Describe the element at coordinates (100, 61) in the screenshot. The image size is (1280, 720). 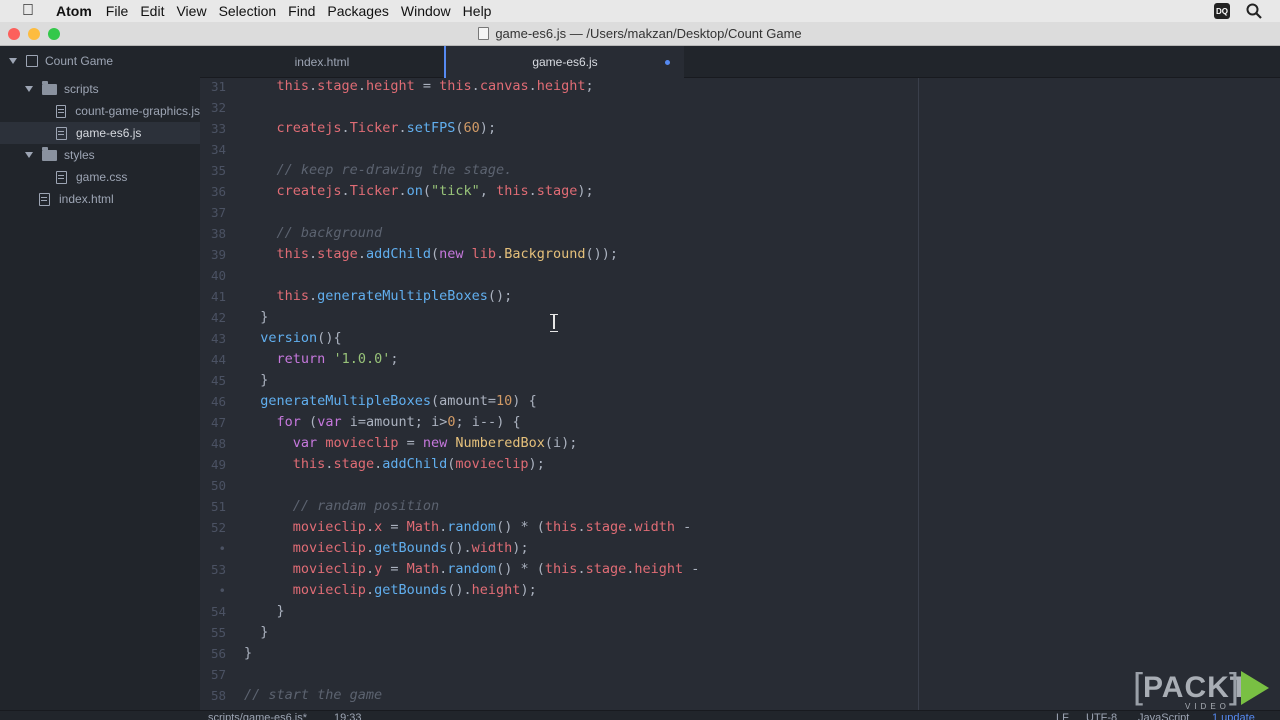
I see `tree-root-project: Count Game` at that location.